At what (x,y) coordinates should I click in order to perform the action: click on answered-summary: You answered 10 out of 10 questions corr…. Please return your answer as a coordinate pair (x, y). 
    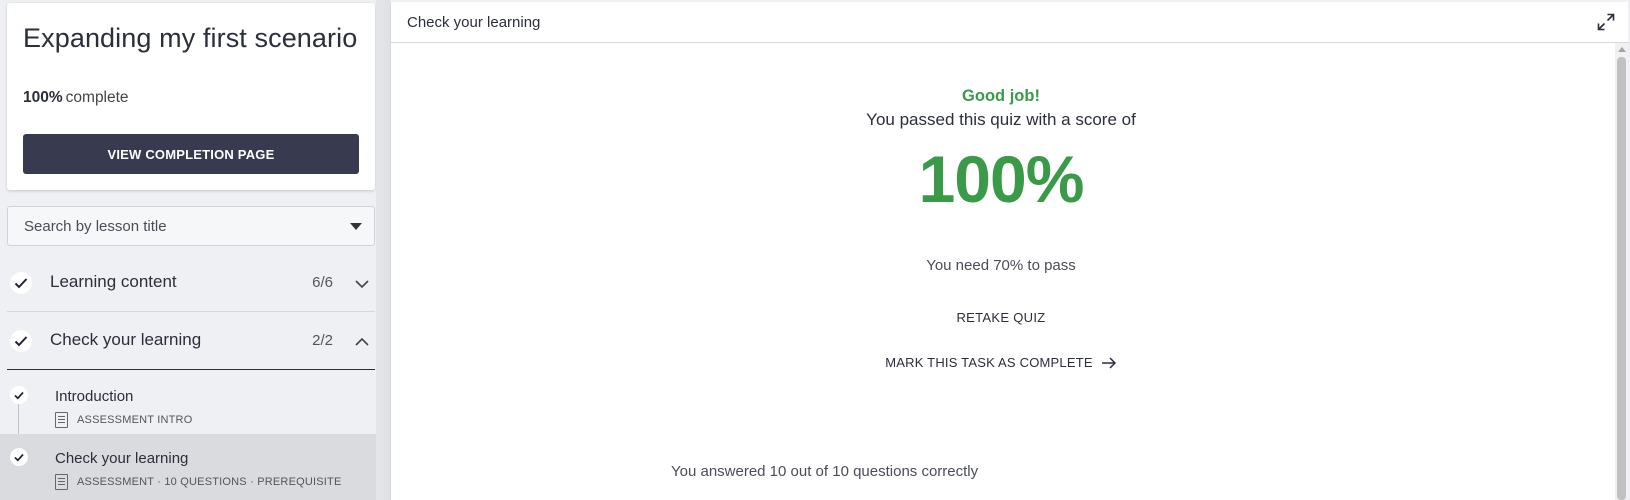
    Looking at the image, I should click on (825, 471).